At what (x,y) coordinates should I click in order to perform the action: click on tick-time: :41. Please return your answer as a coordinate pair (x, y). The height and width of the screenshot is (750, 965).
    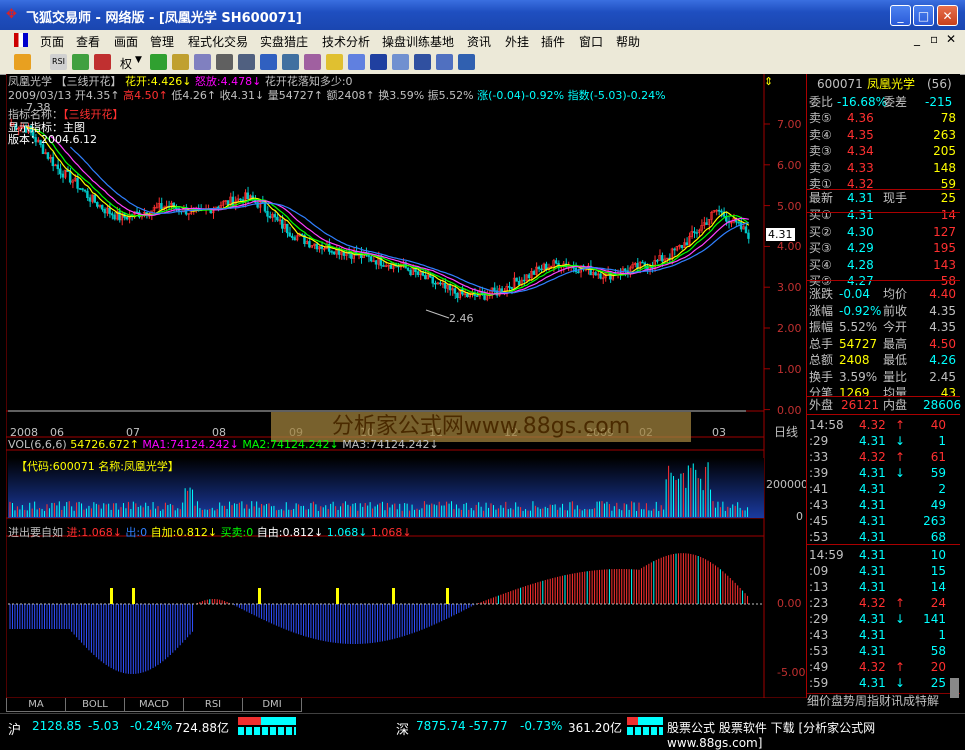
    Looking at the image, I should click on (819, 489).